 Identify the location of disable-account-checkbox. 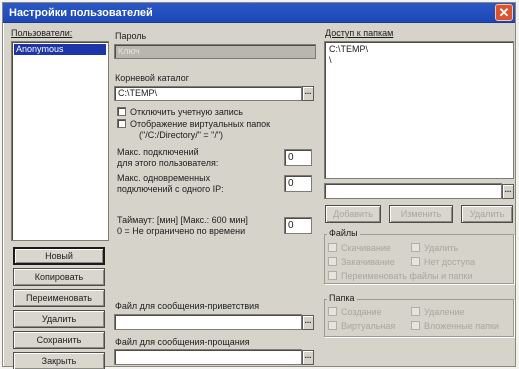
(121, 111).